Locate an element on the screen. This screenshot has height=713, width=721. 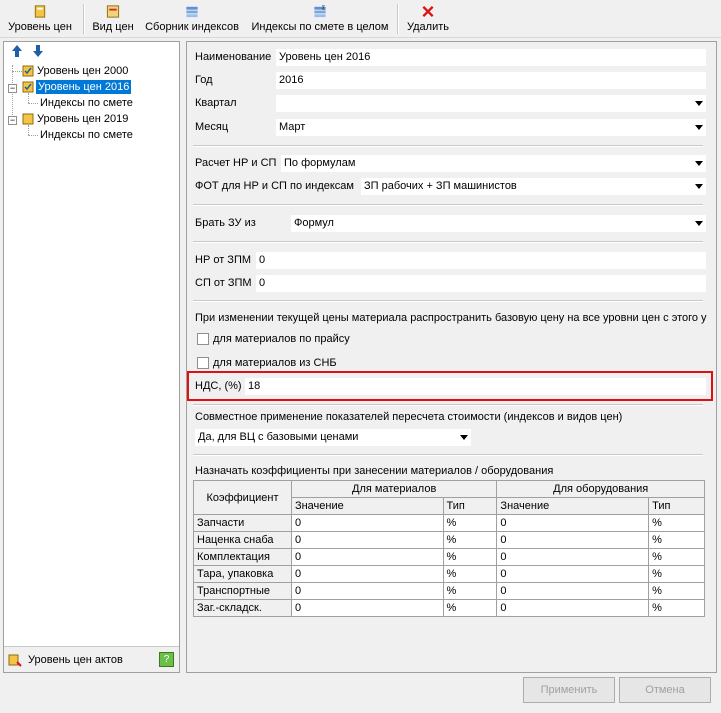
index-collection-label: Сборник индексов is located at coordinates (192, 27).